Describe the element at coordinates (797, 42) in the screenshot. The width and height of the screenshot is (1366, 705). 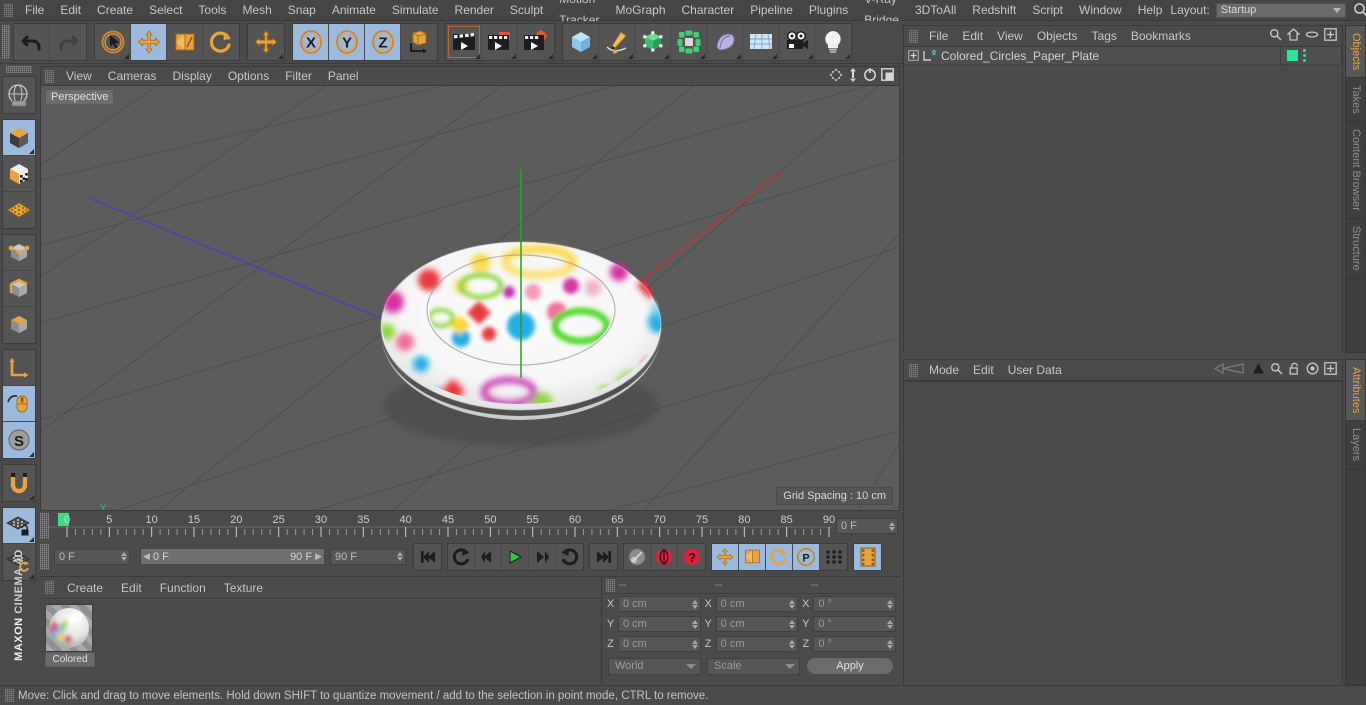
I see `add-camera-button` at that location.